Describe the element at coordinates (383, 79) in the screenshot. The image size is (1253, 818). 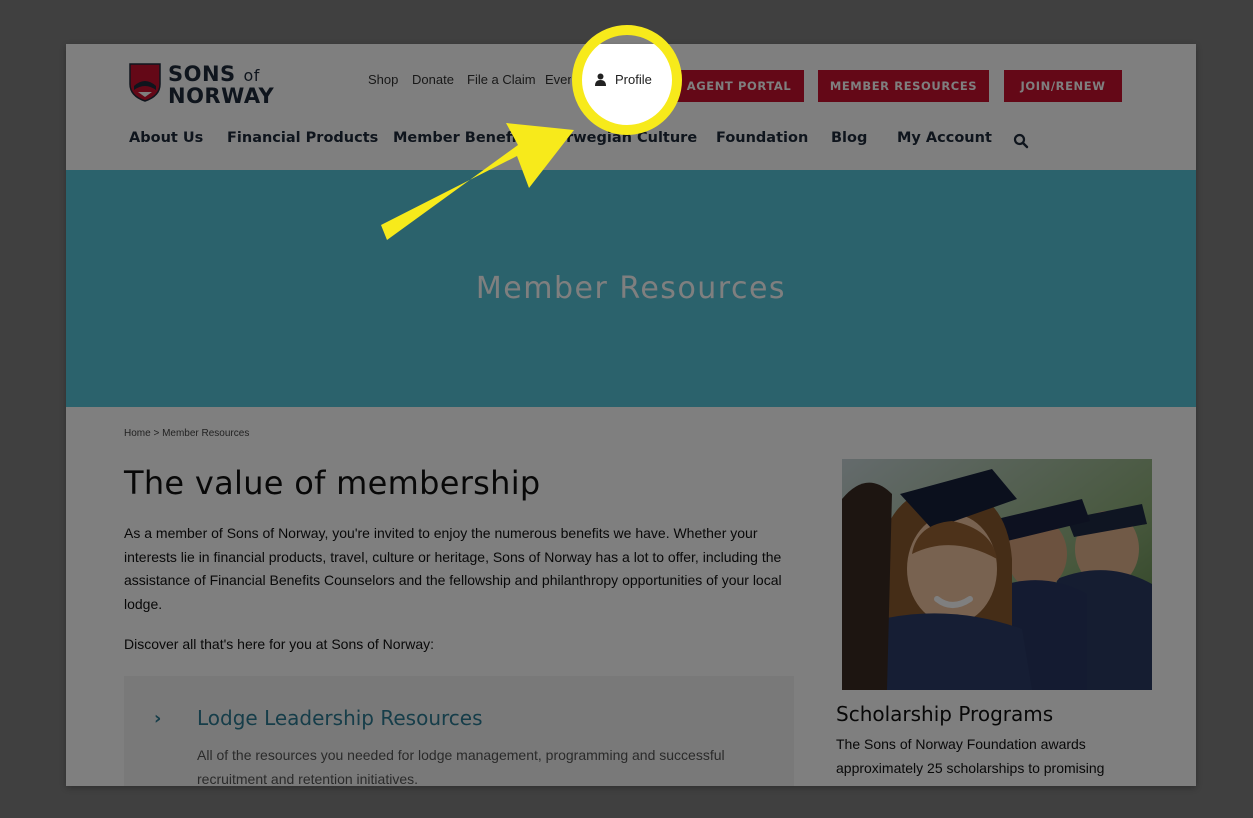
I see `shop-link: Shop` at that location.